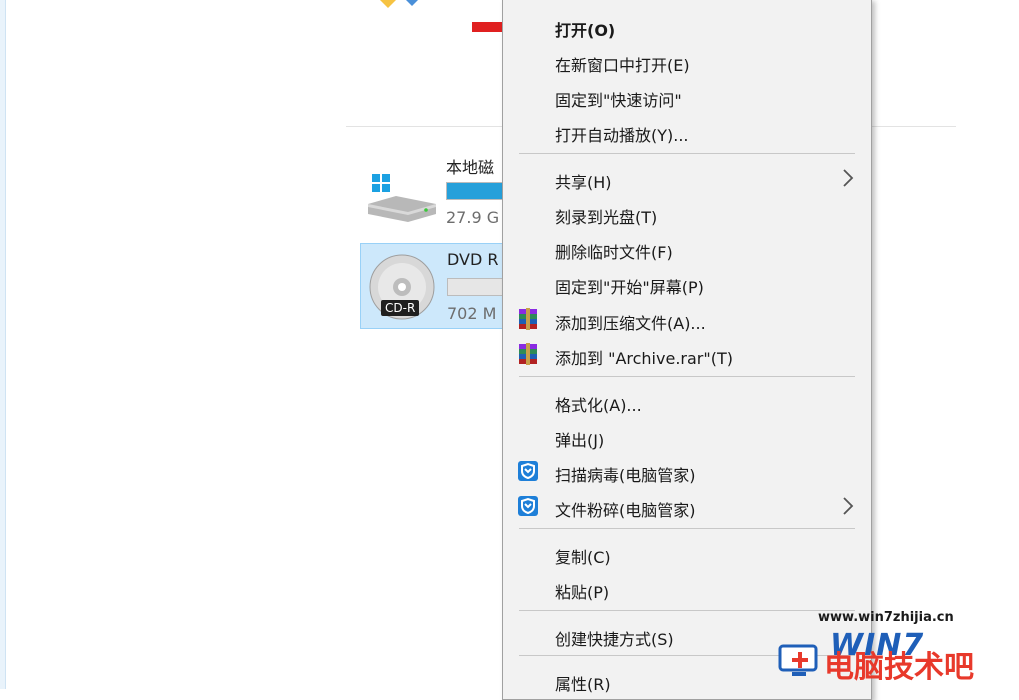 The height and width of the screenshot is (700, 1019). I want to click on menu-item-label: 共享(H), so click(583, 182).